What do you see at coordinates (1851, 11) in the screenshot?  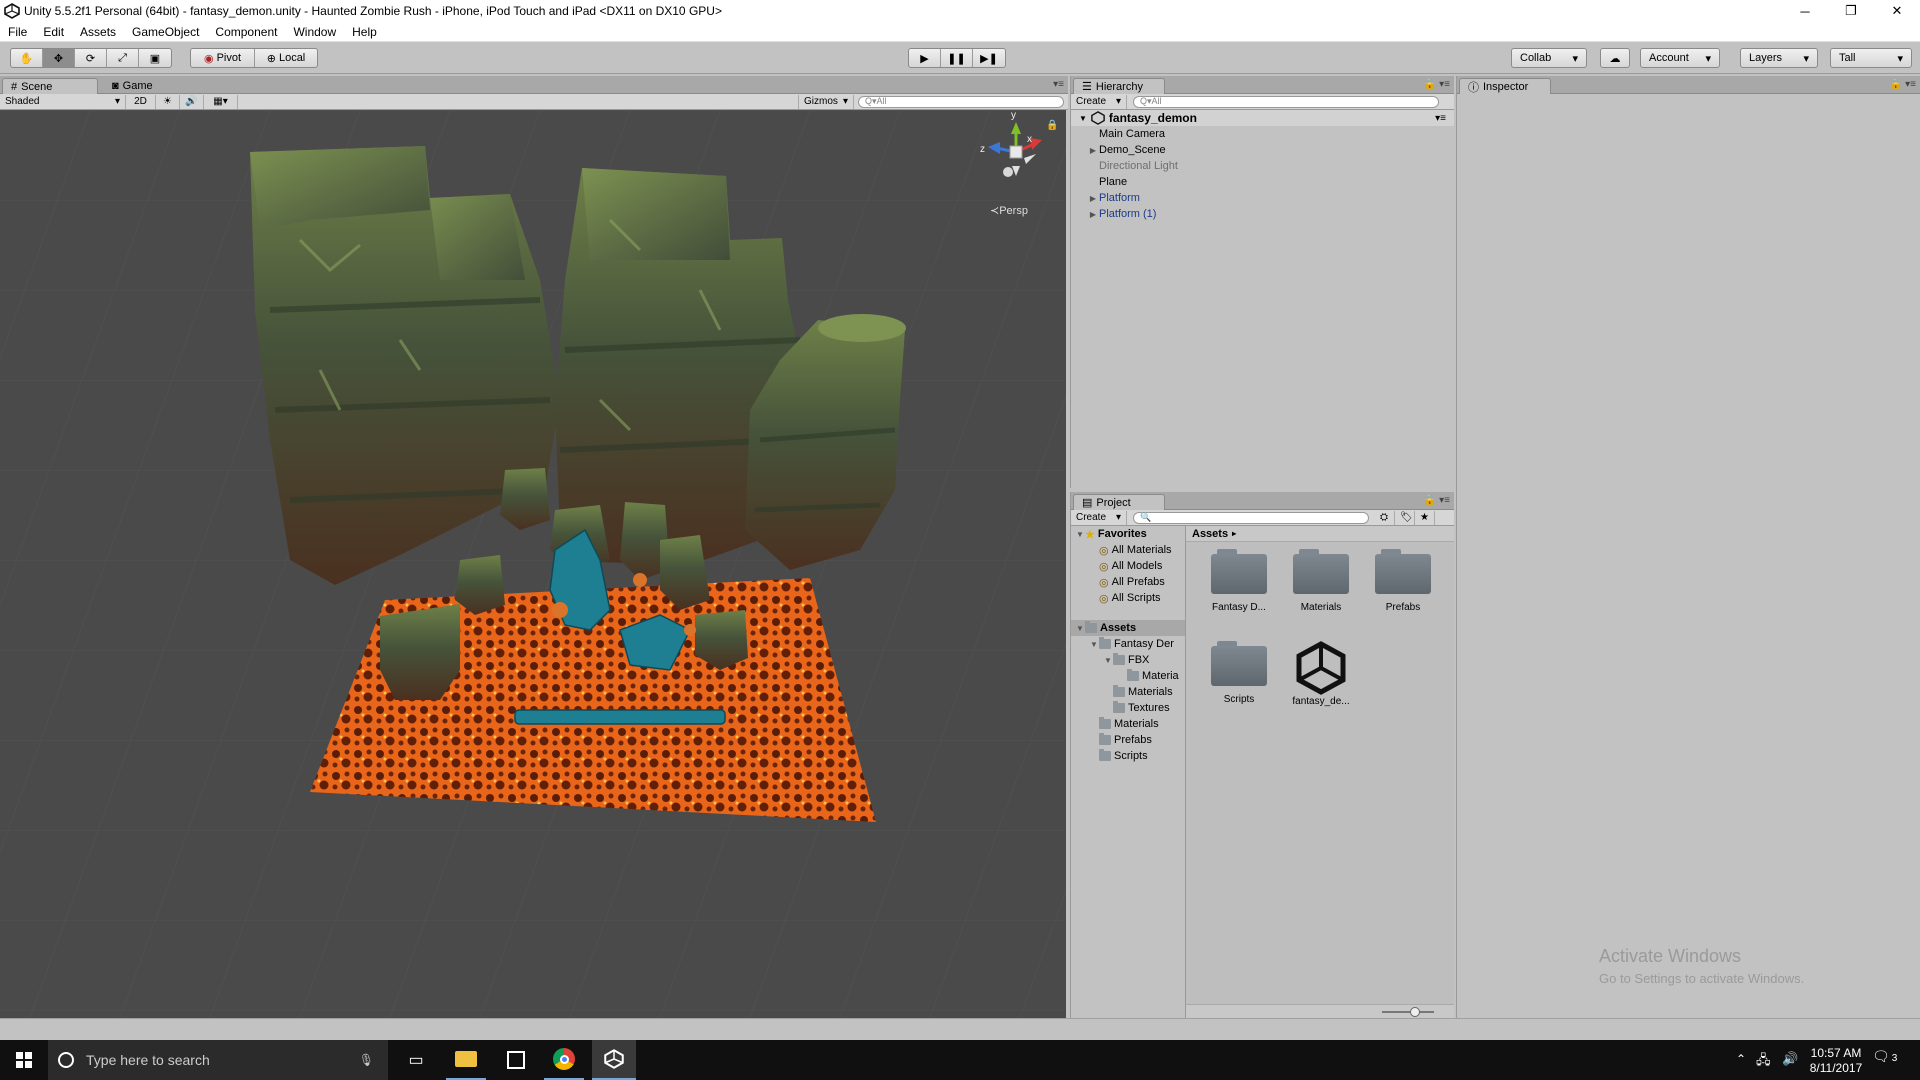 I see `maximize-button: ❐` at bounding box center [1851, 11].